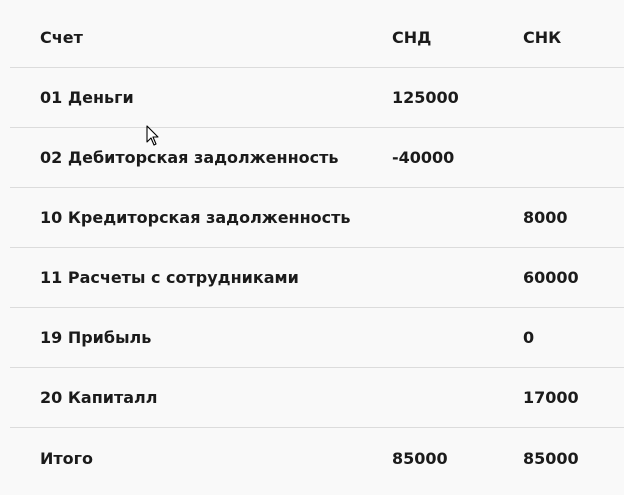  I want to click on credit-cell: 60000, so click(551, 277).